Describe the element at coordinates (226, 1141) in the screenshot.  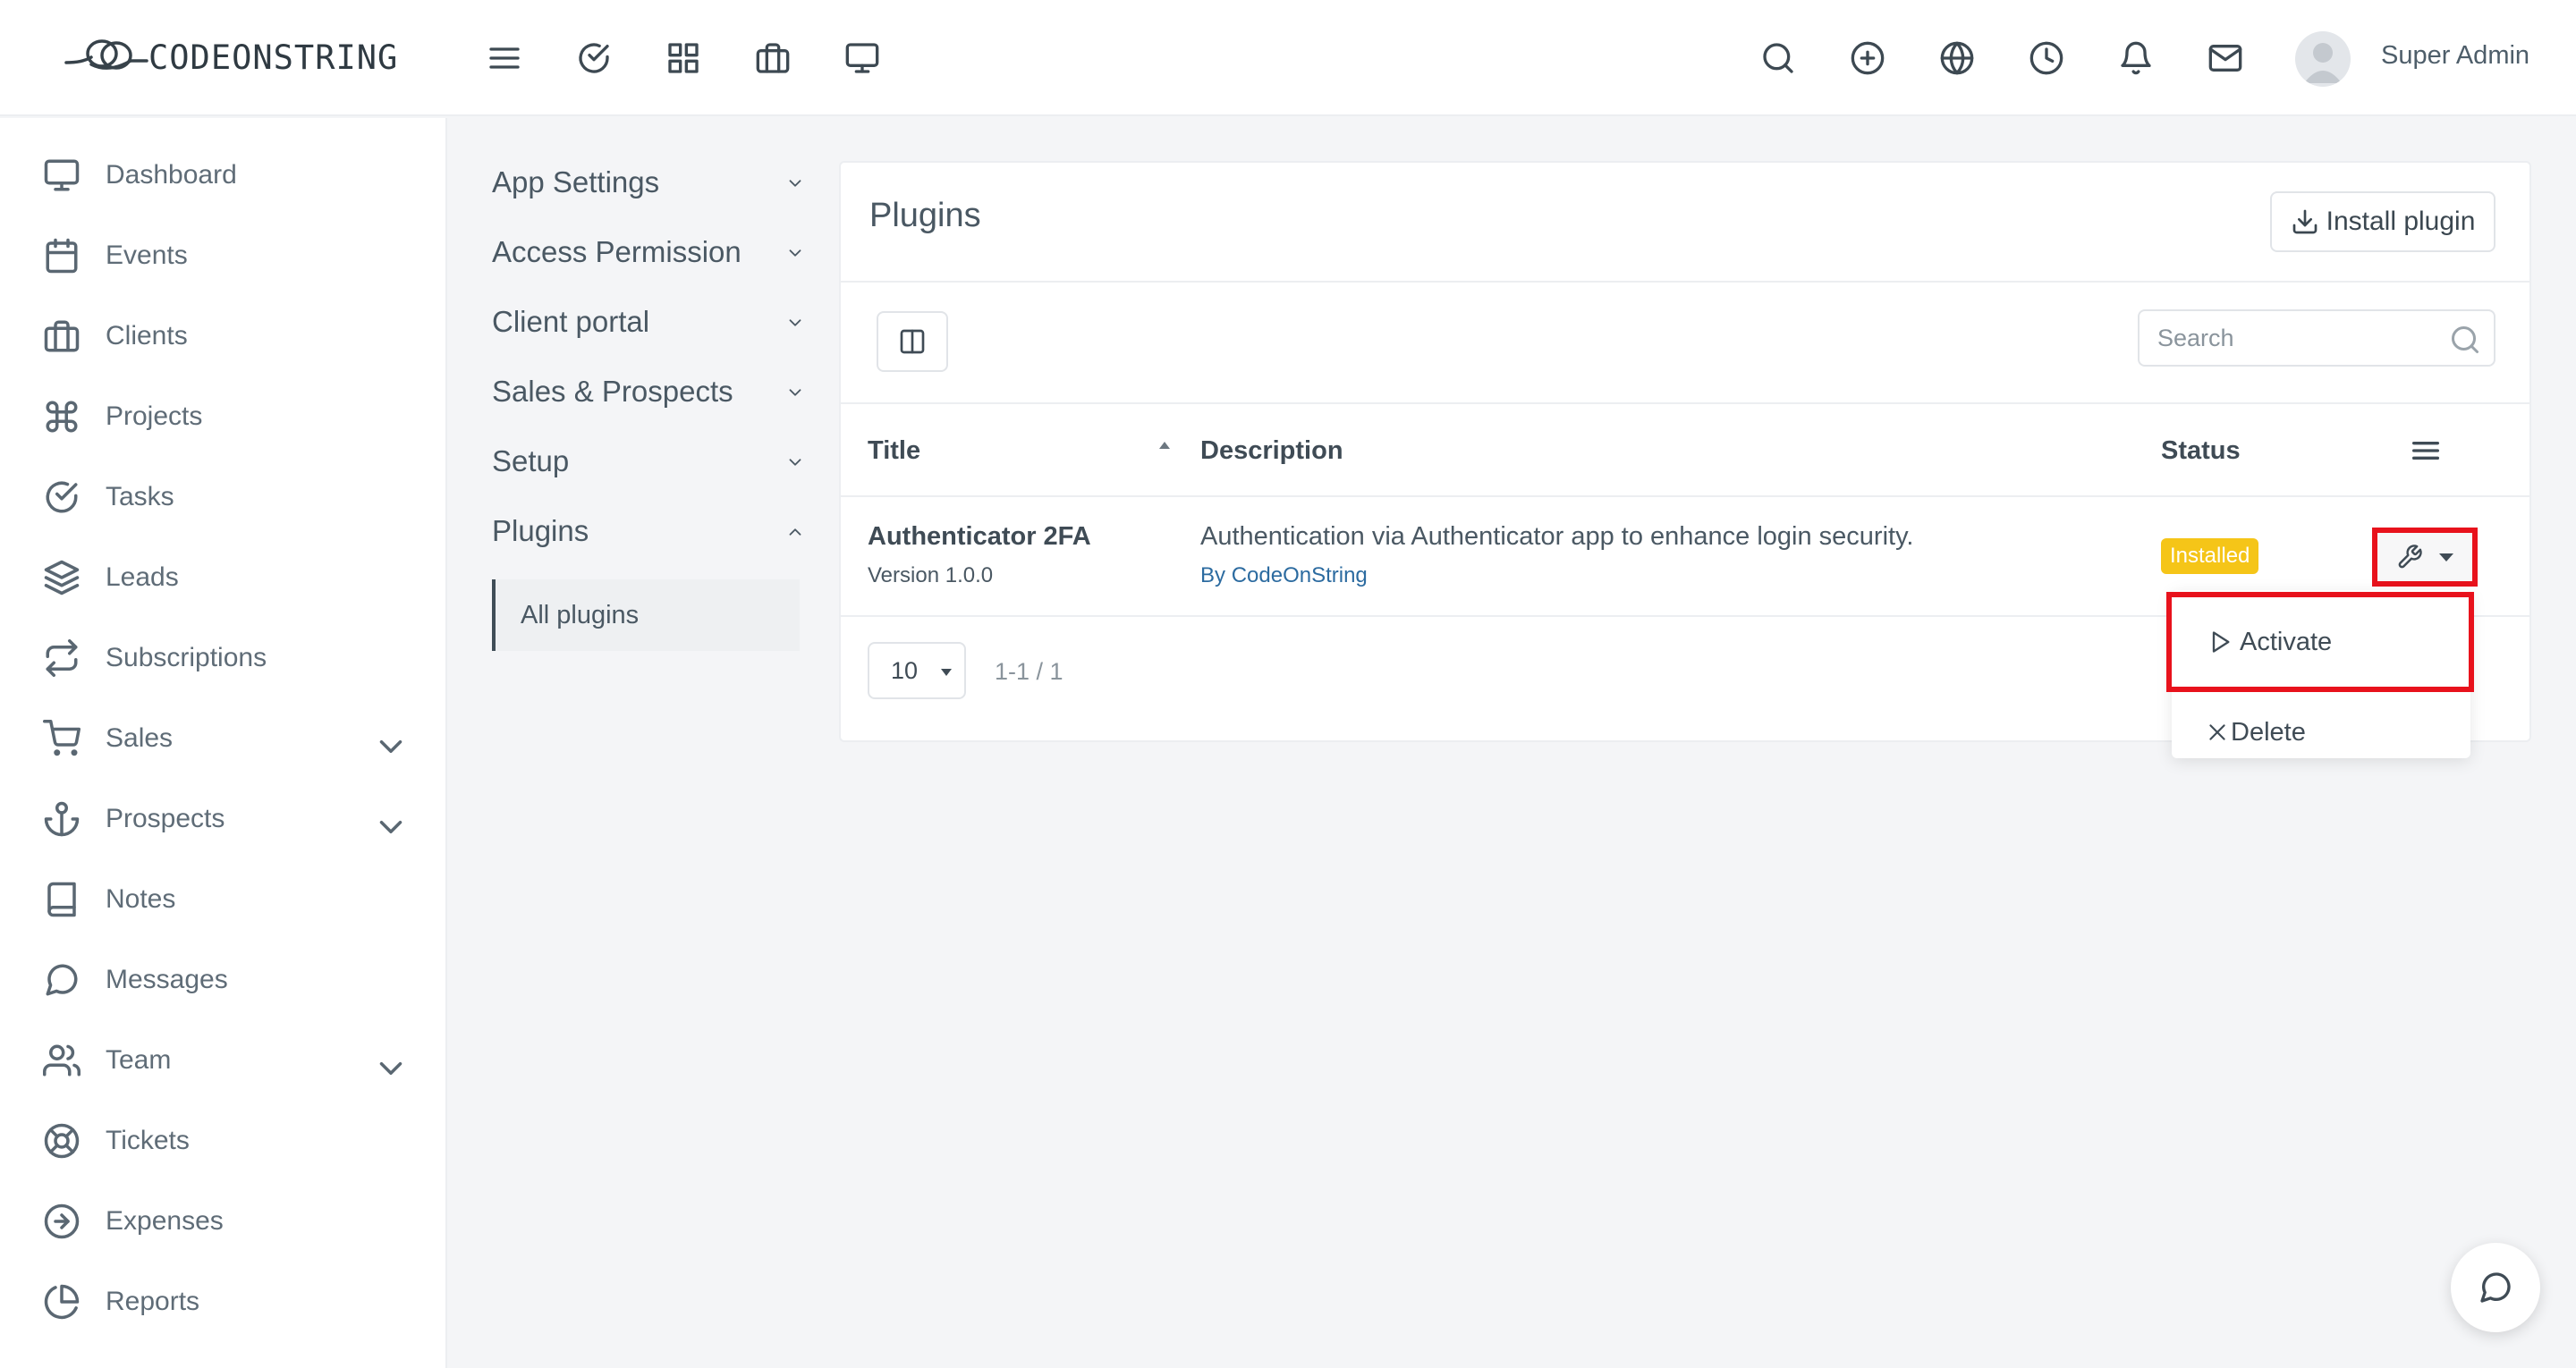
I see `sidebar-item-tickets: Tickets` at that location.